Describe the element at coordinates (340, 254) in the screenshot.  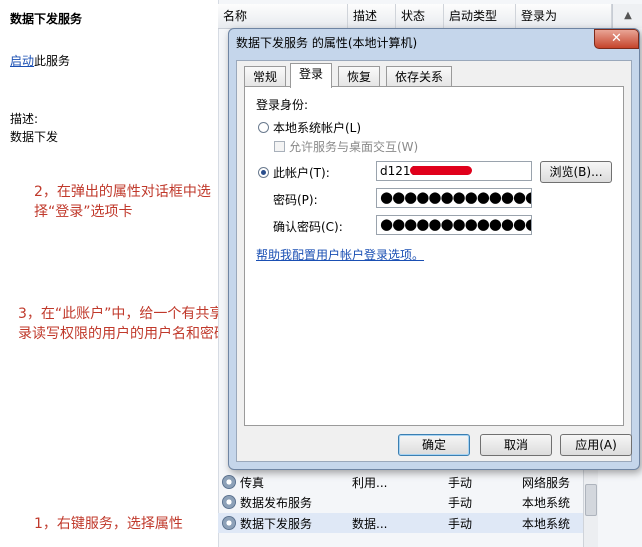
I see `help-configure-link: 帮助我配置用户帐户登录选项。` at that location.